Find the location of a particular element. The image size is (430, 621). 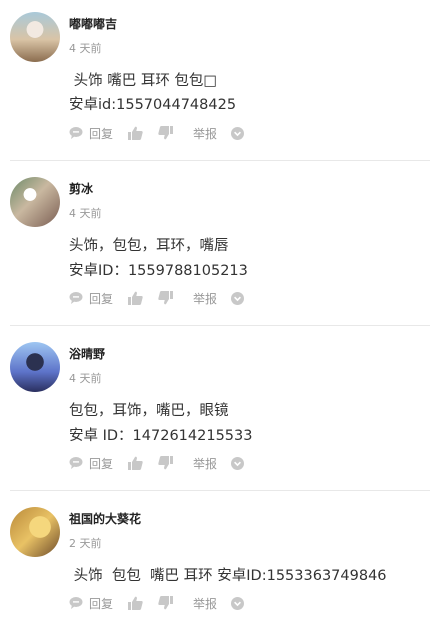

comment-author: 浴晴野 is located at coordinates (87, 353).